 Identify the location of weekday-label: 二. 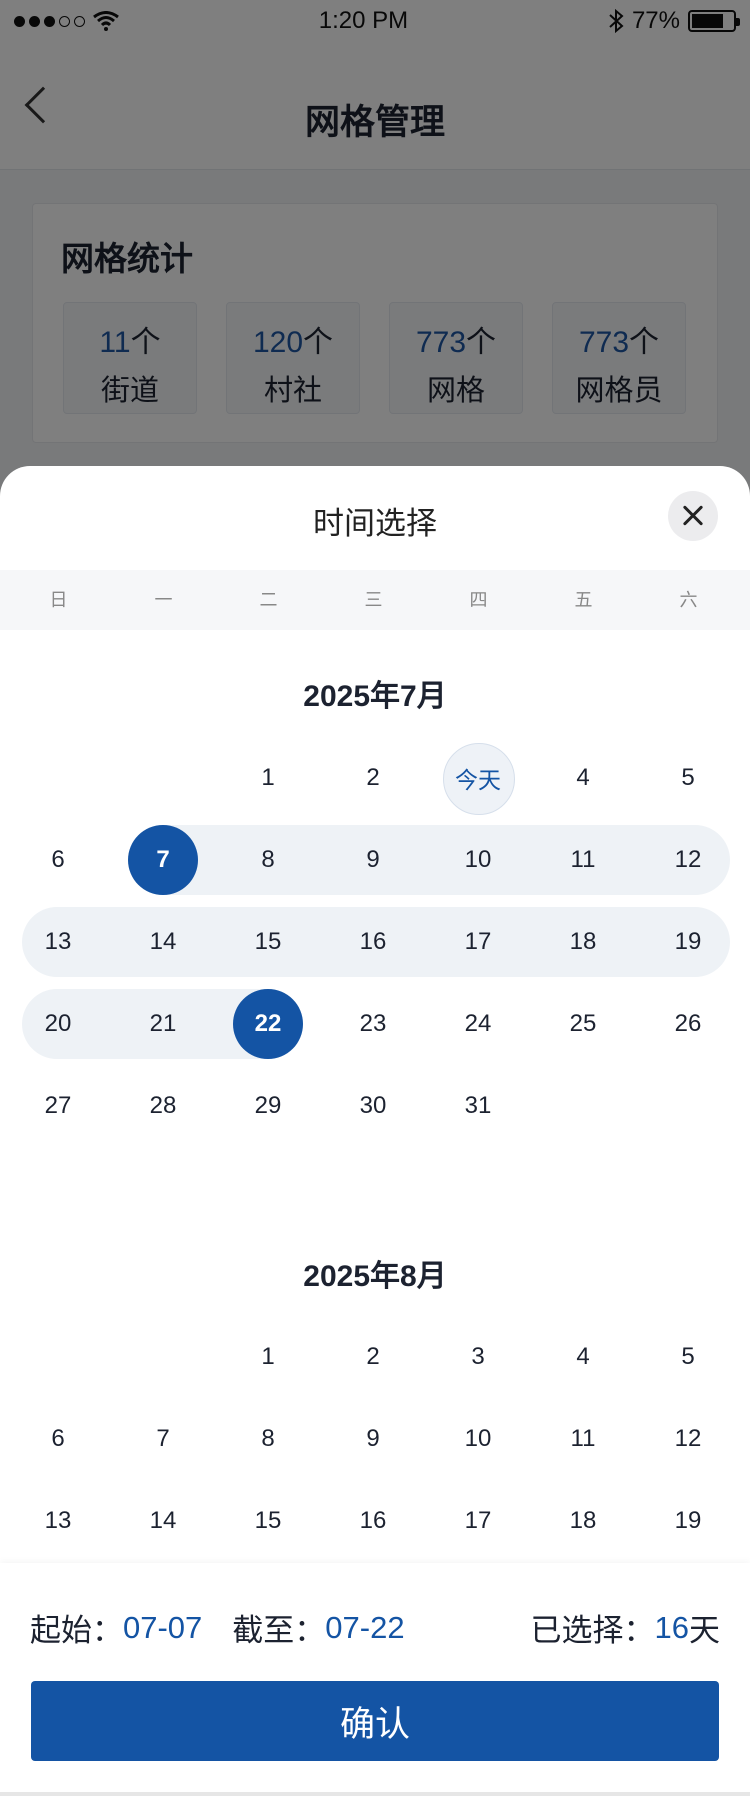
(268, 600).